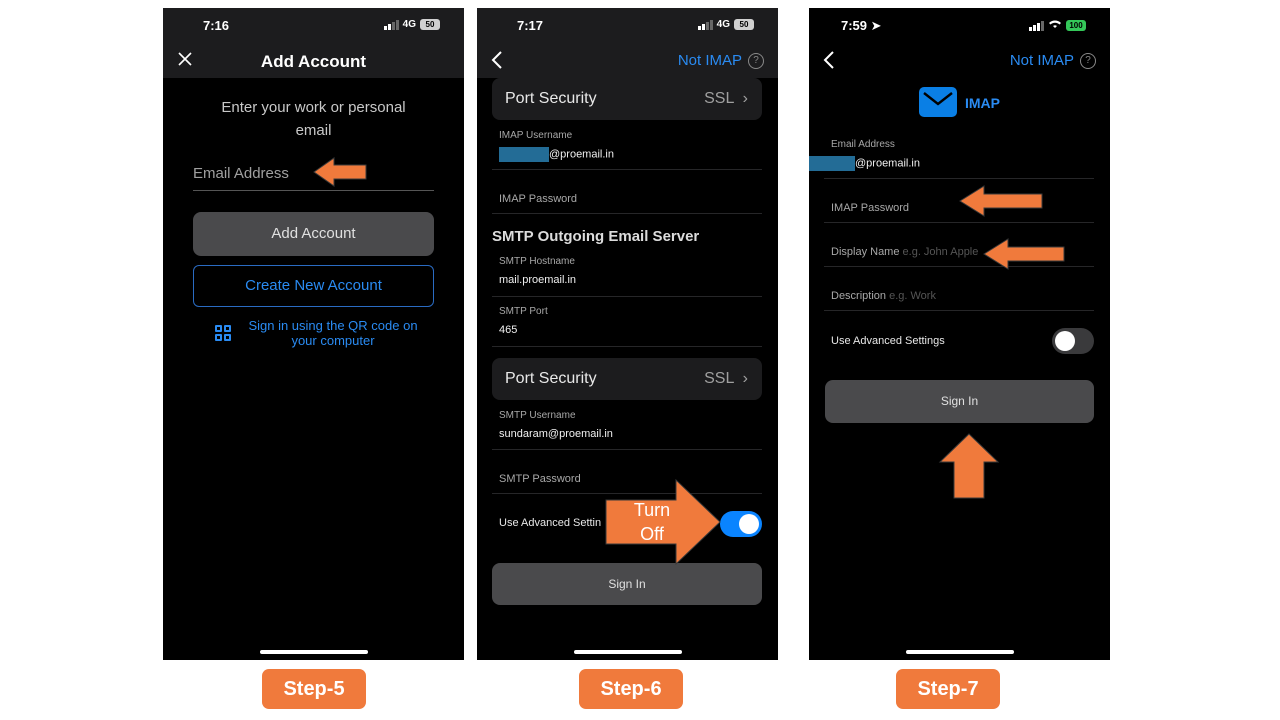  Describe the element at coordinates (948, 689) in the screenshot. I see `step-7-badge: Step-7` at that location.